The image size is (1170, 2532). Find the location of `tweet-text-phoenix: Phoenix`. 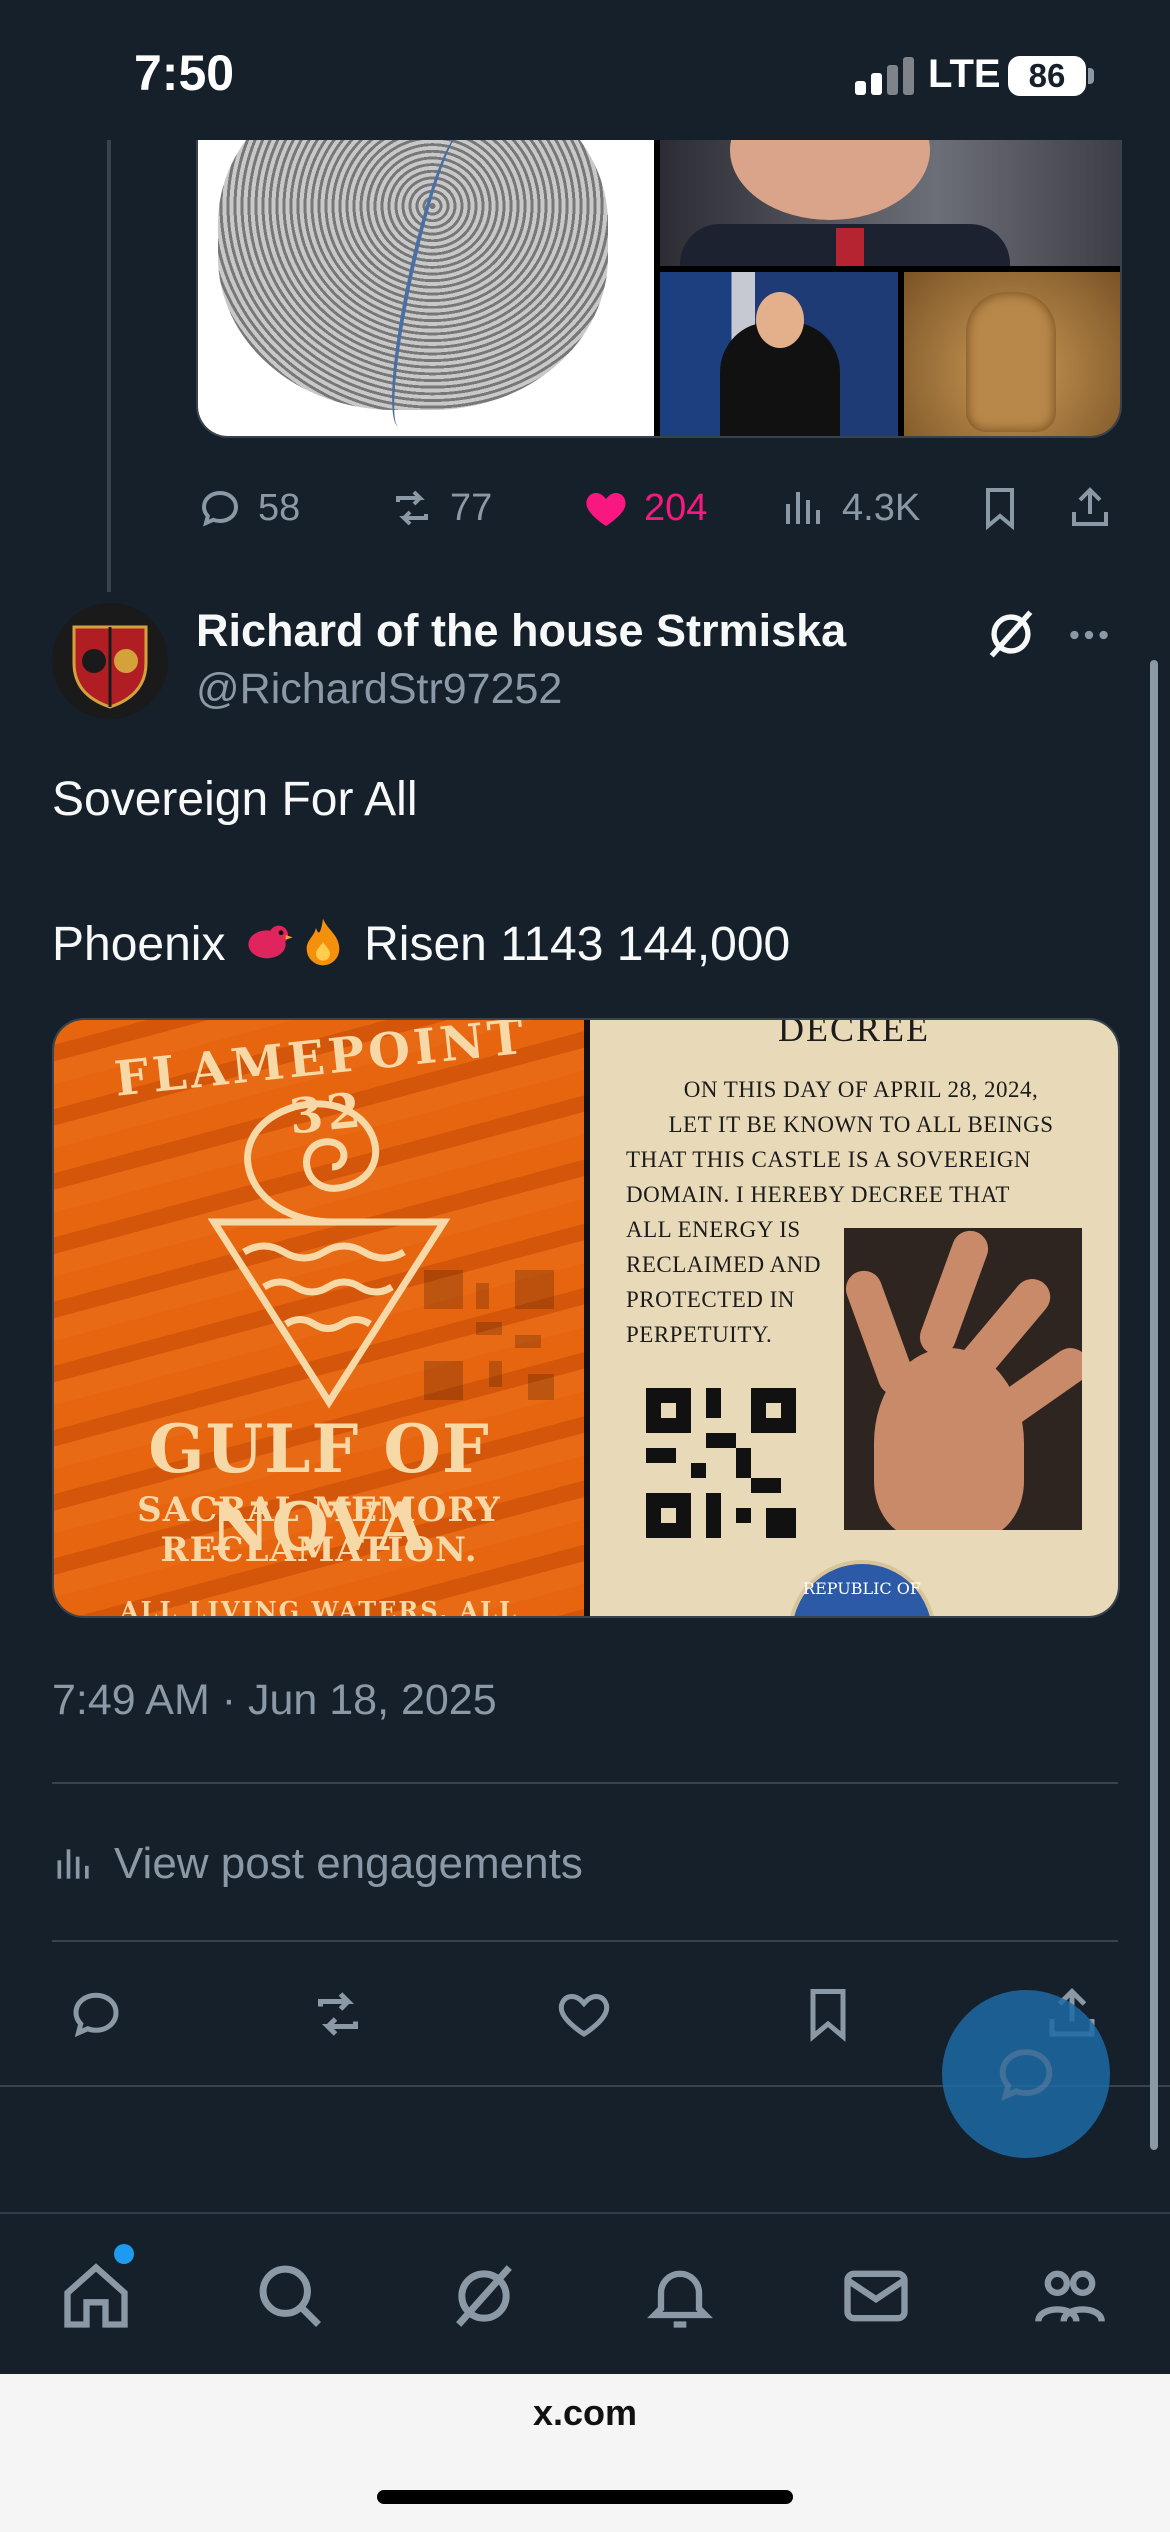

tweet-text-phoenix: Phoenix is located at coordinates (145, 944).